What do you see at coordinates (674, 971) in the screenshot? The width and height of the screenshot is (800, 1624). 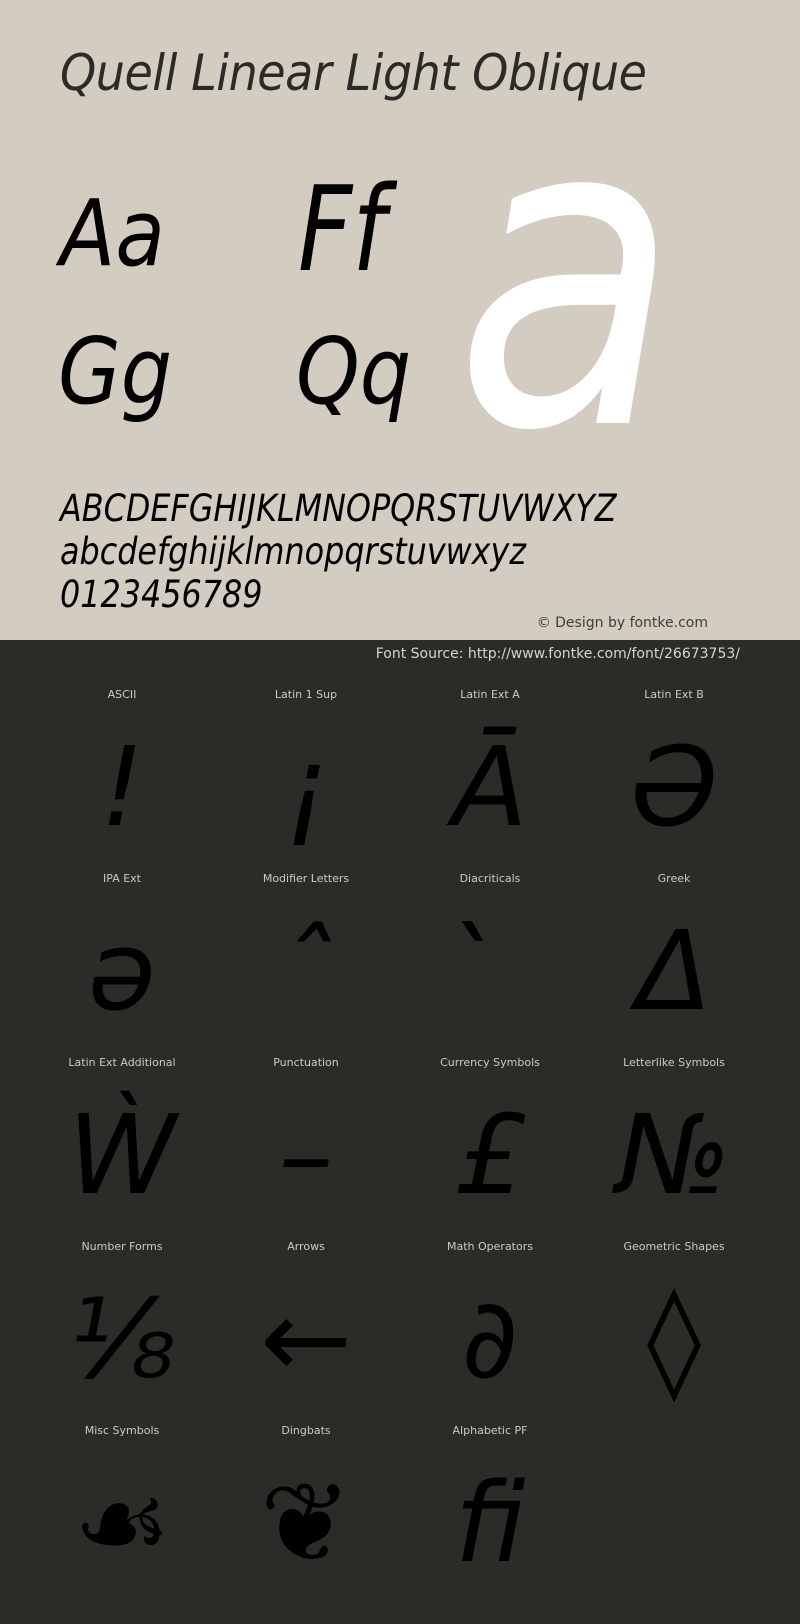 I see `glyph-sample: Δ` at bounding box center [674, 971].